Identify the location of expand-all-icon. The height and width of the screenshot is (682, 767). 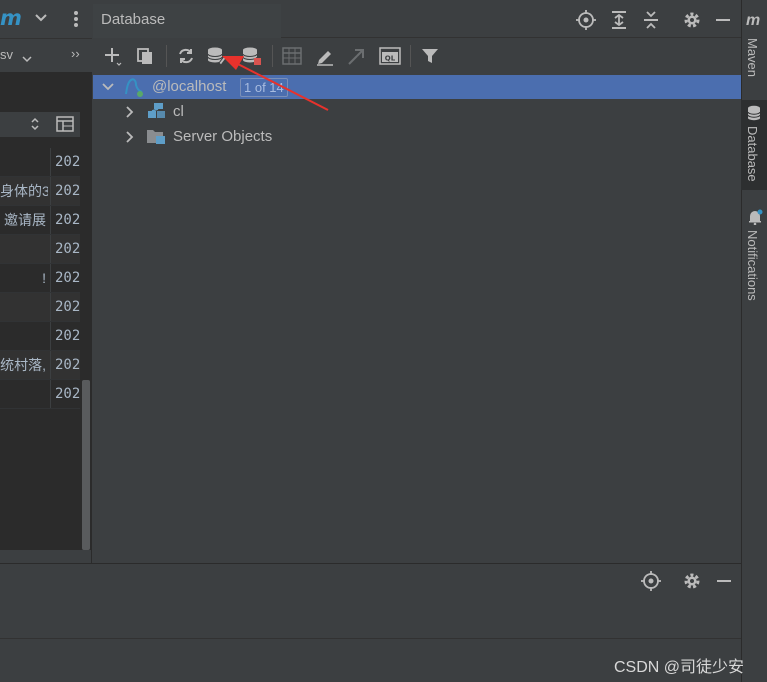
(619, 22).